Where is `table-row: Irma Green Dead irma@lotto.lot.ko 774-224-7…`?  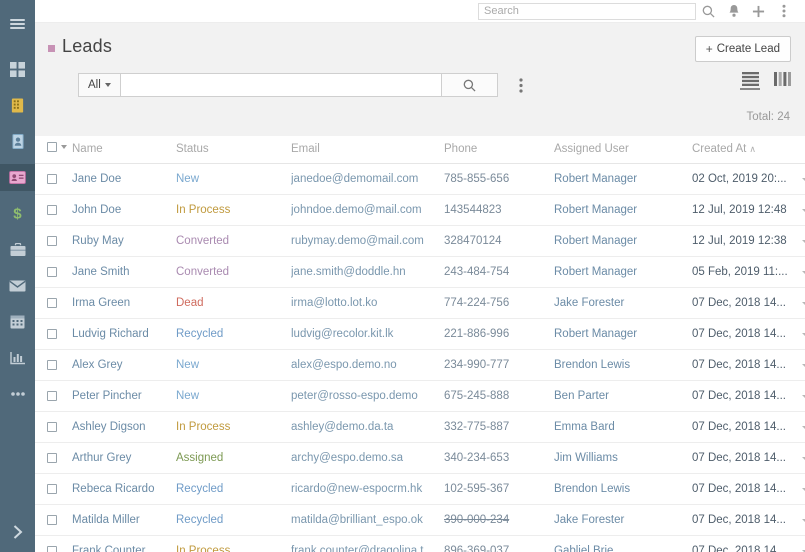
table-row: Irma Green Dead irma@lotto.lot.ko 774-224-7… is located at coordinates (420, 303).